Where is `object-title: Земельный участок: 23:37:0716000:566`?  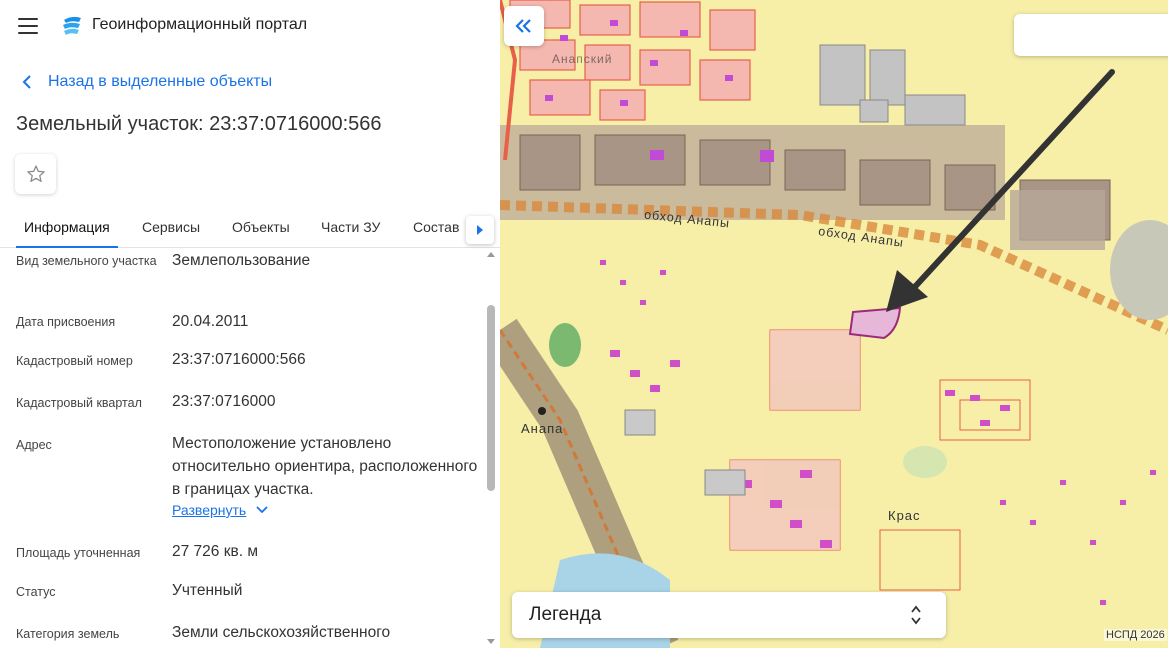 object-title: Земельный участок: 23:37:0716000:566 is located at coordinates (199, 124).